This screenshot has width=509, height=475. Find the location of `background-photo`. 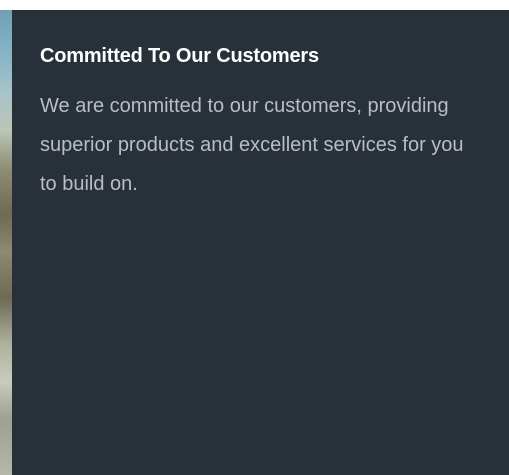

background-photo is located at coordinates (6, 242).